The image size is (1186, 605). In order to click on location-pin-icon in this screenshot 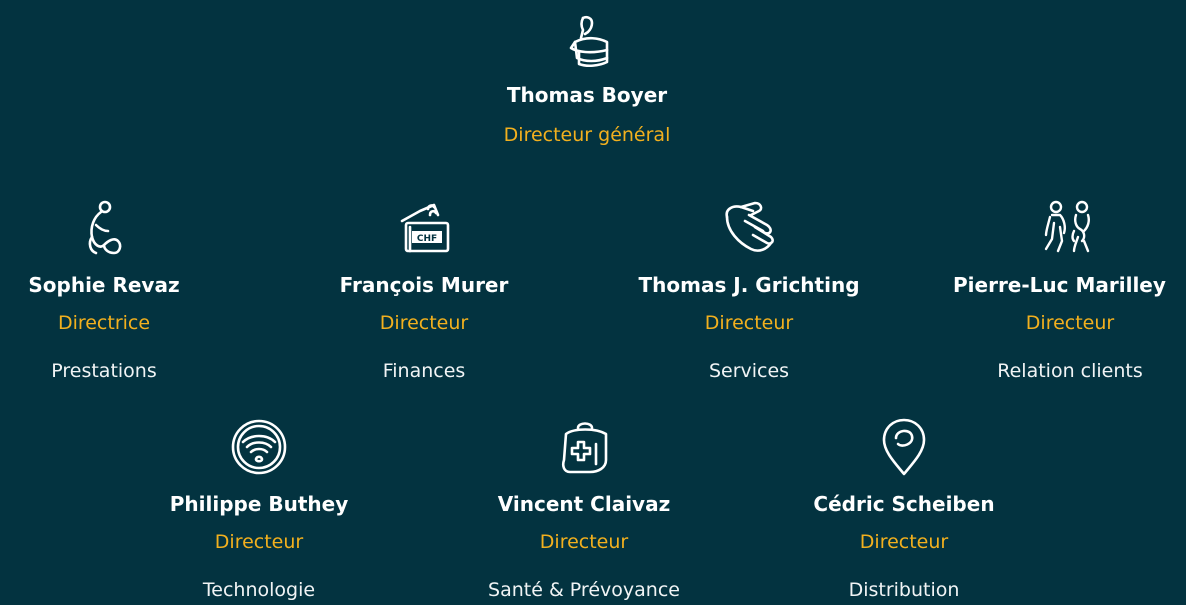, I will do `click(904, 446)`.